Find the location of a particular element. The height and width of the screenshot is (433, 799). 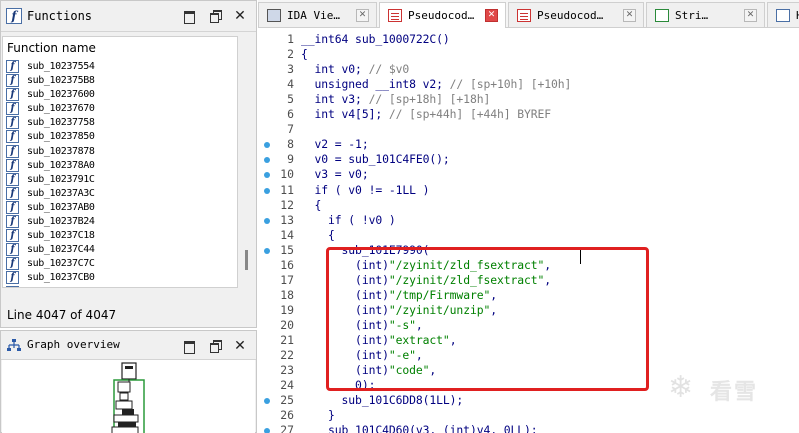

code-text: sub_101C6DD8(1LL); is located at coordinates (382, 400).